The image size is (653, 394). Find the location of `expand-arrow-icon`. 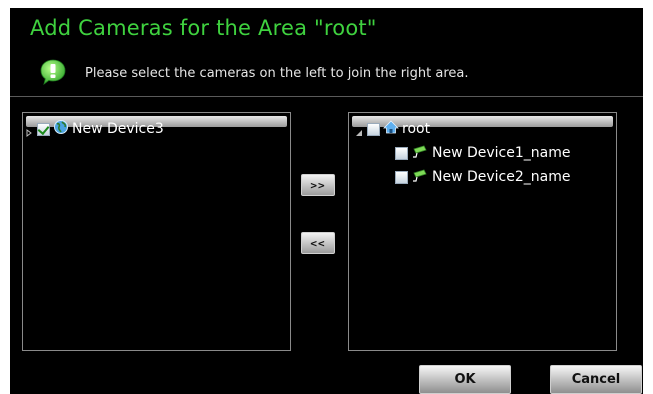

expand-arrow-icon is located at coordinates (29, 131).